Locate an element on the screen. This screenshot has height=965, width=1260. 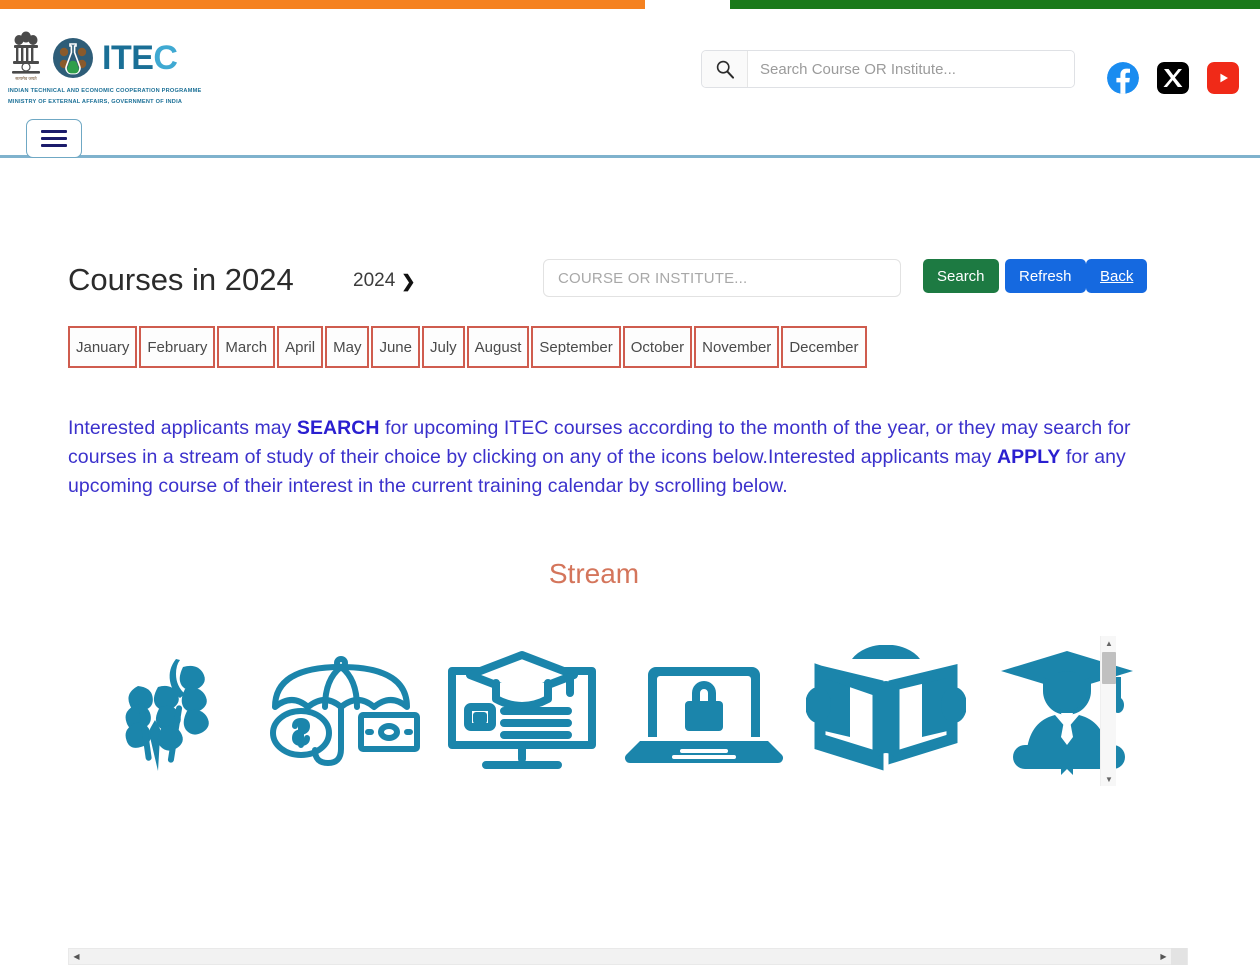
scroll-left-arrow-icon: ◀ is located at coordinates (76, 956).